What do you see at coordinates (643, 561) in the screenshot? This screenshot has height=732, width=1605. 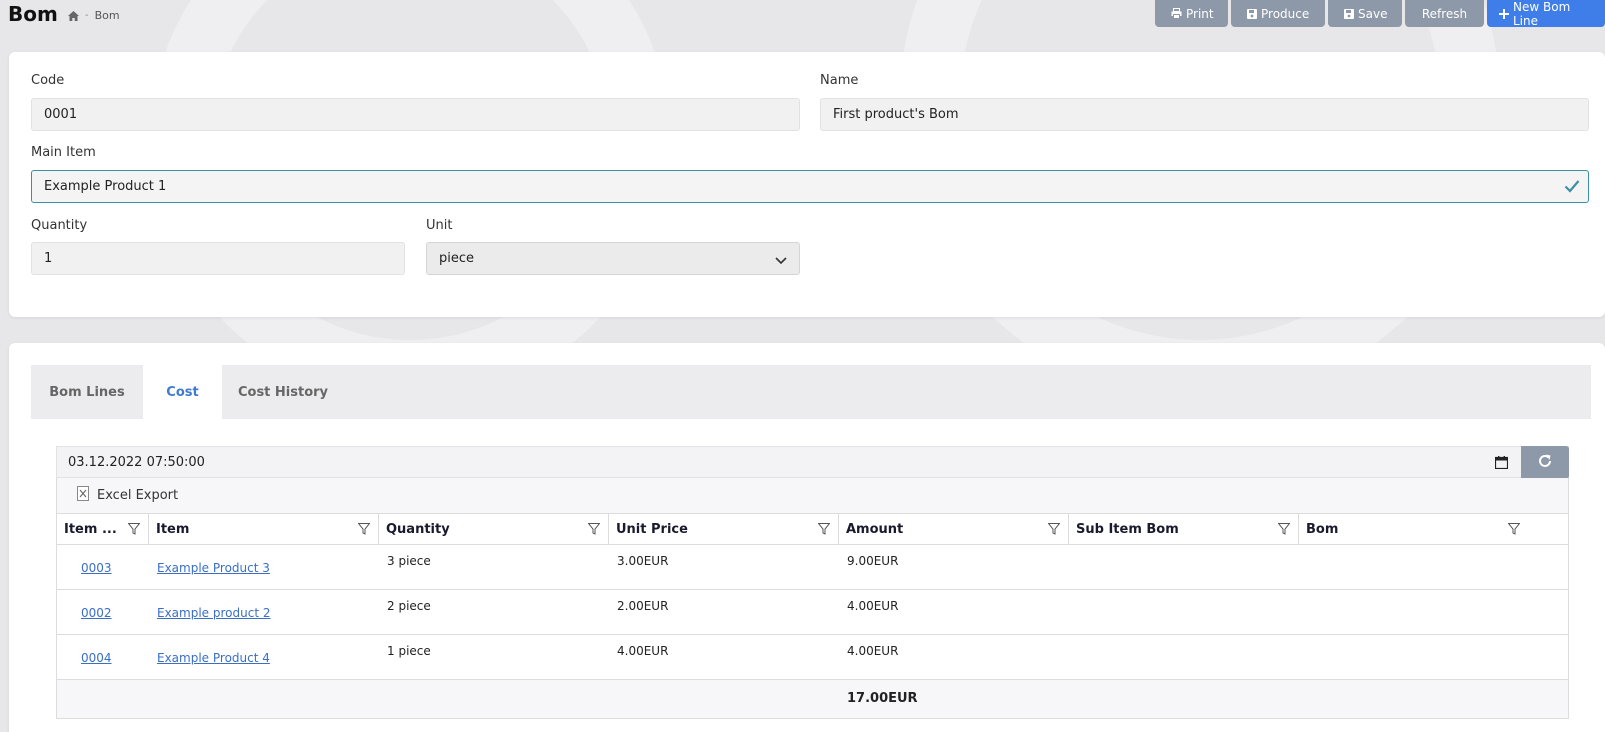 I see `cell-unit-price: 3.00EUR` at bounding box center [643, 561].